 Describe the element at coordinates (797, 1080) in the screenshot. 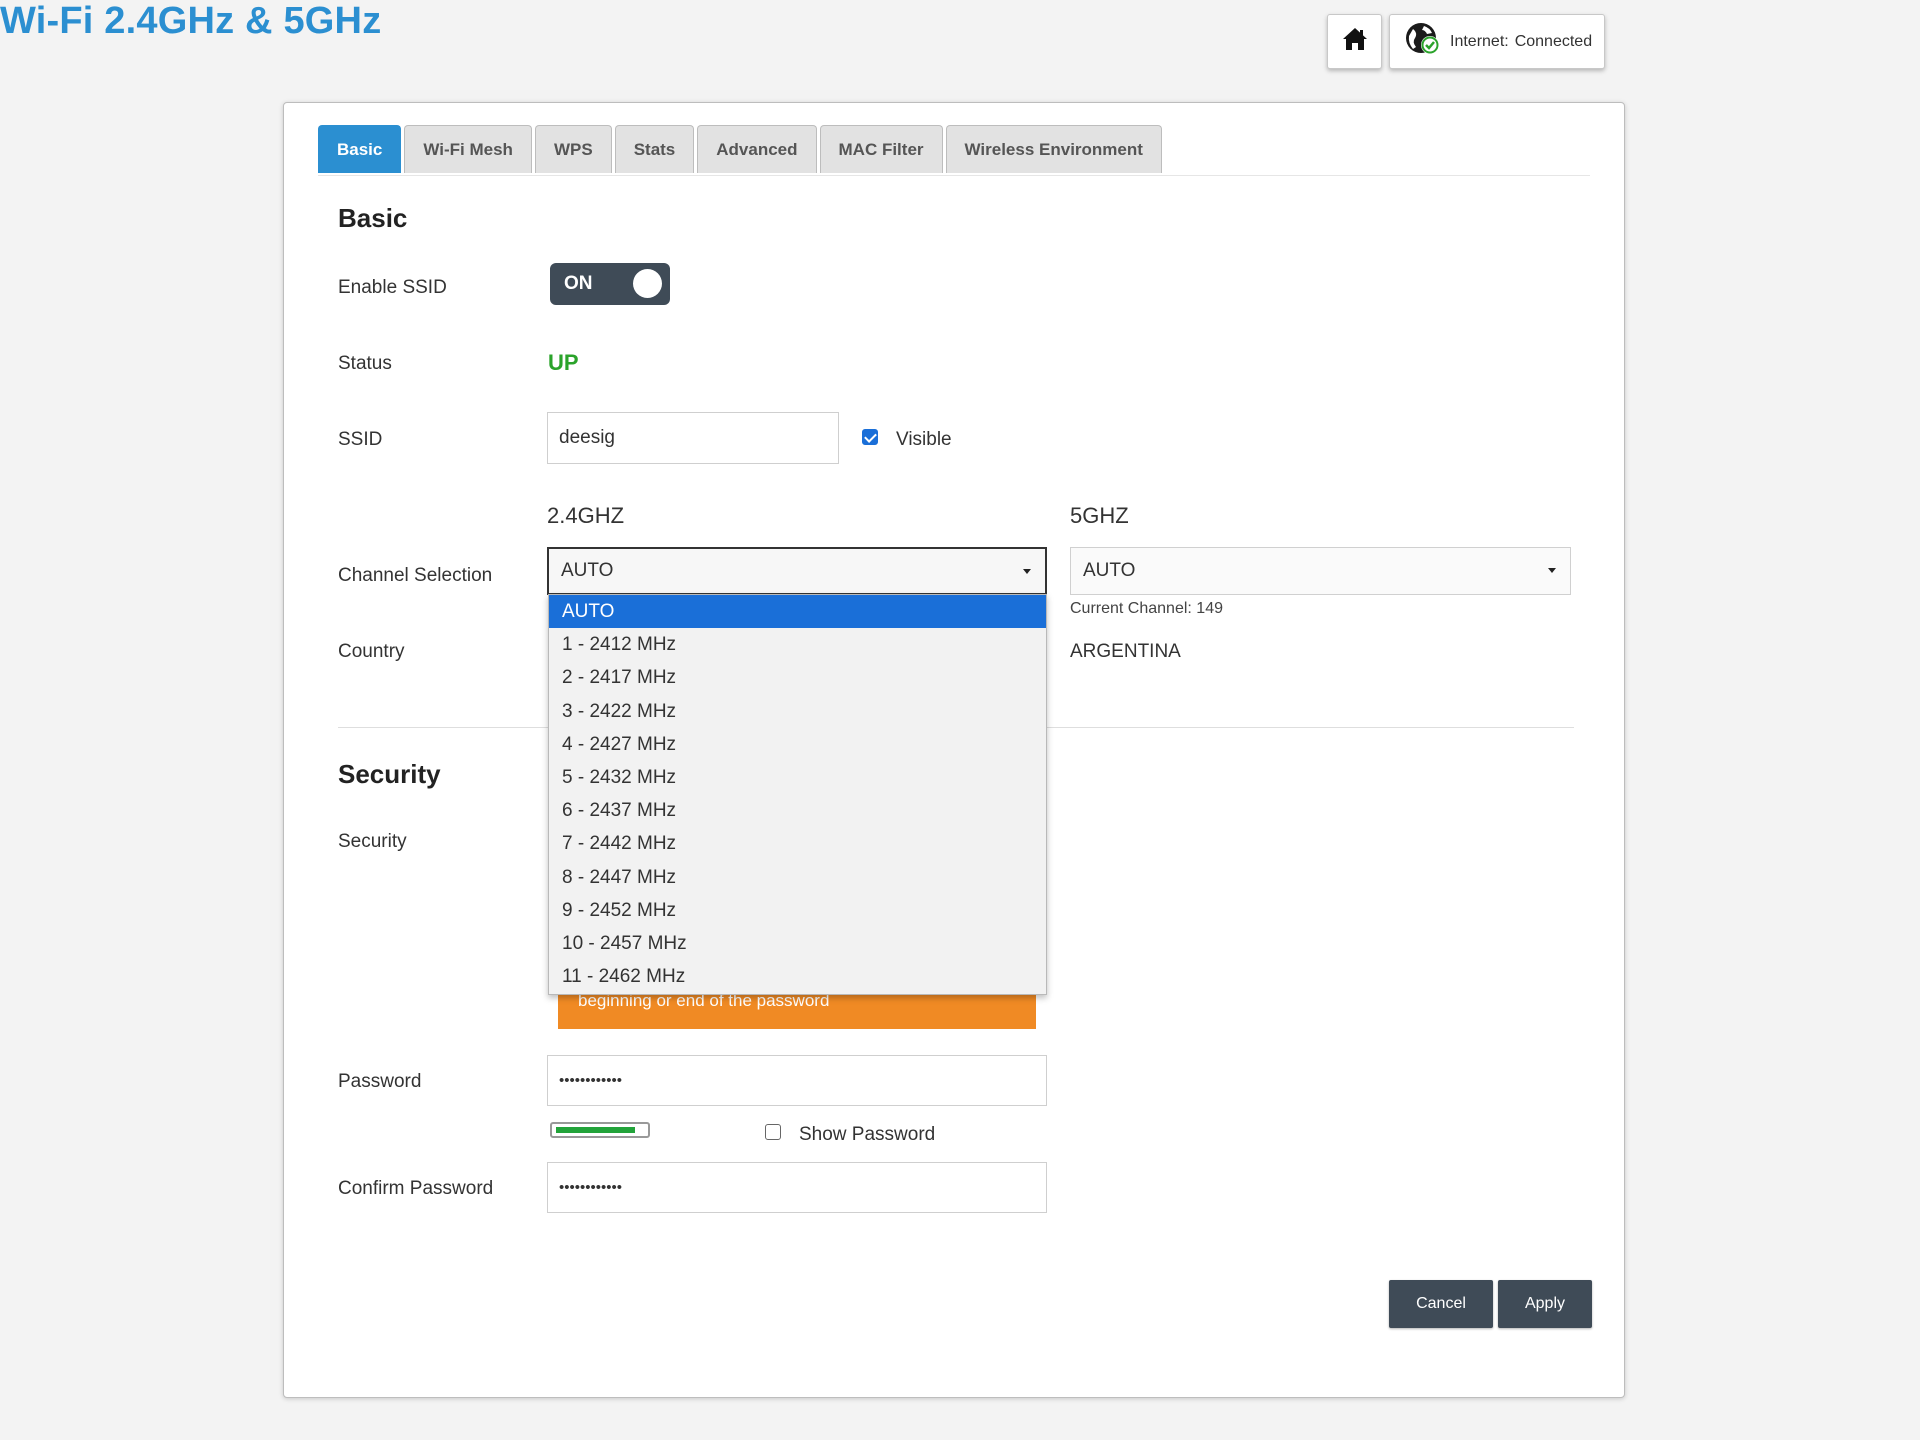

I see `password-field: ••••••••••••` at that location.